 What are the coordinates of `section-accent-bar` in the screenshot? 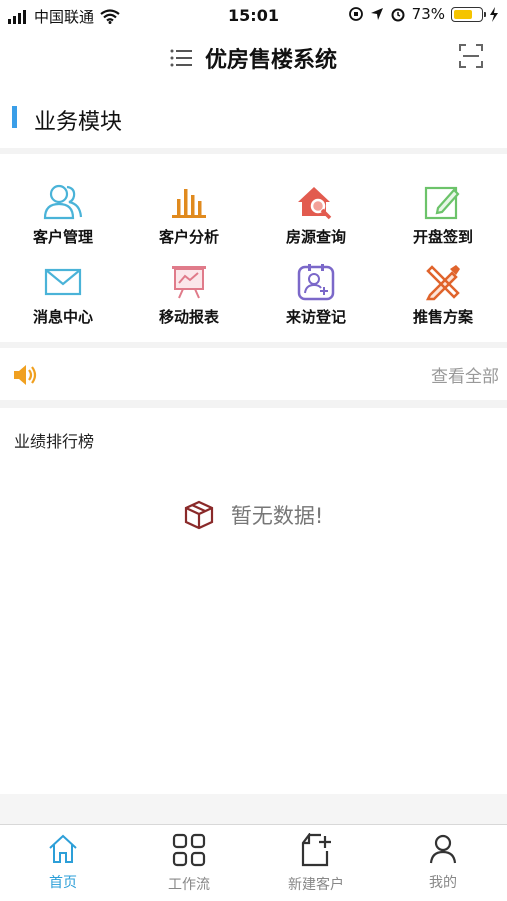 It's located at (14, 117).